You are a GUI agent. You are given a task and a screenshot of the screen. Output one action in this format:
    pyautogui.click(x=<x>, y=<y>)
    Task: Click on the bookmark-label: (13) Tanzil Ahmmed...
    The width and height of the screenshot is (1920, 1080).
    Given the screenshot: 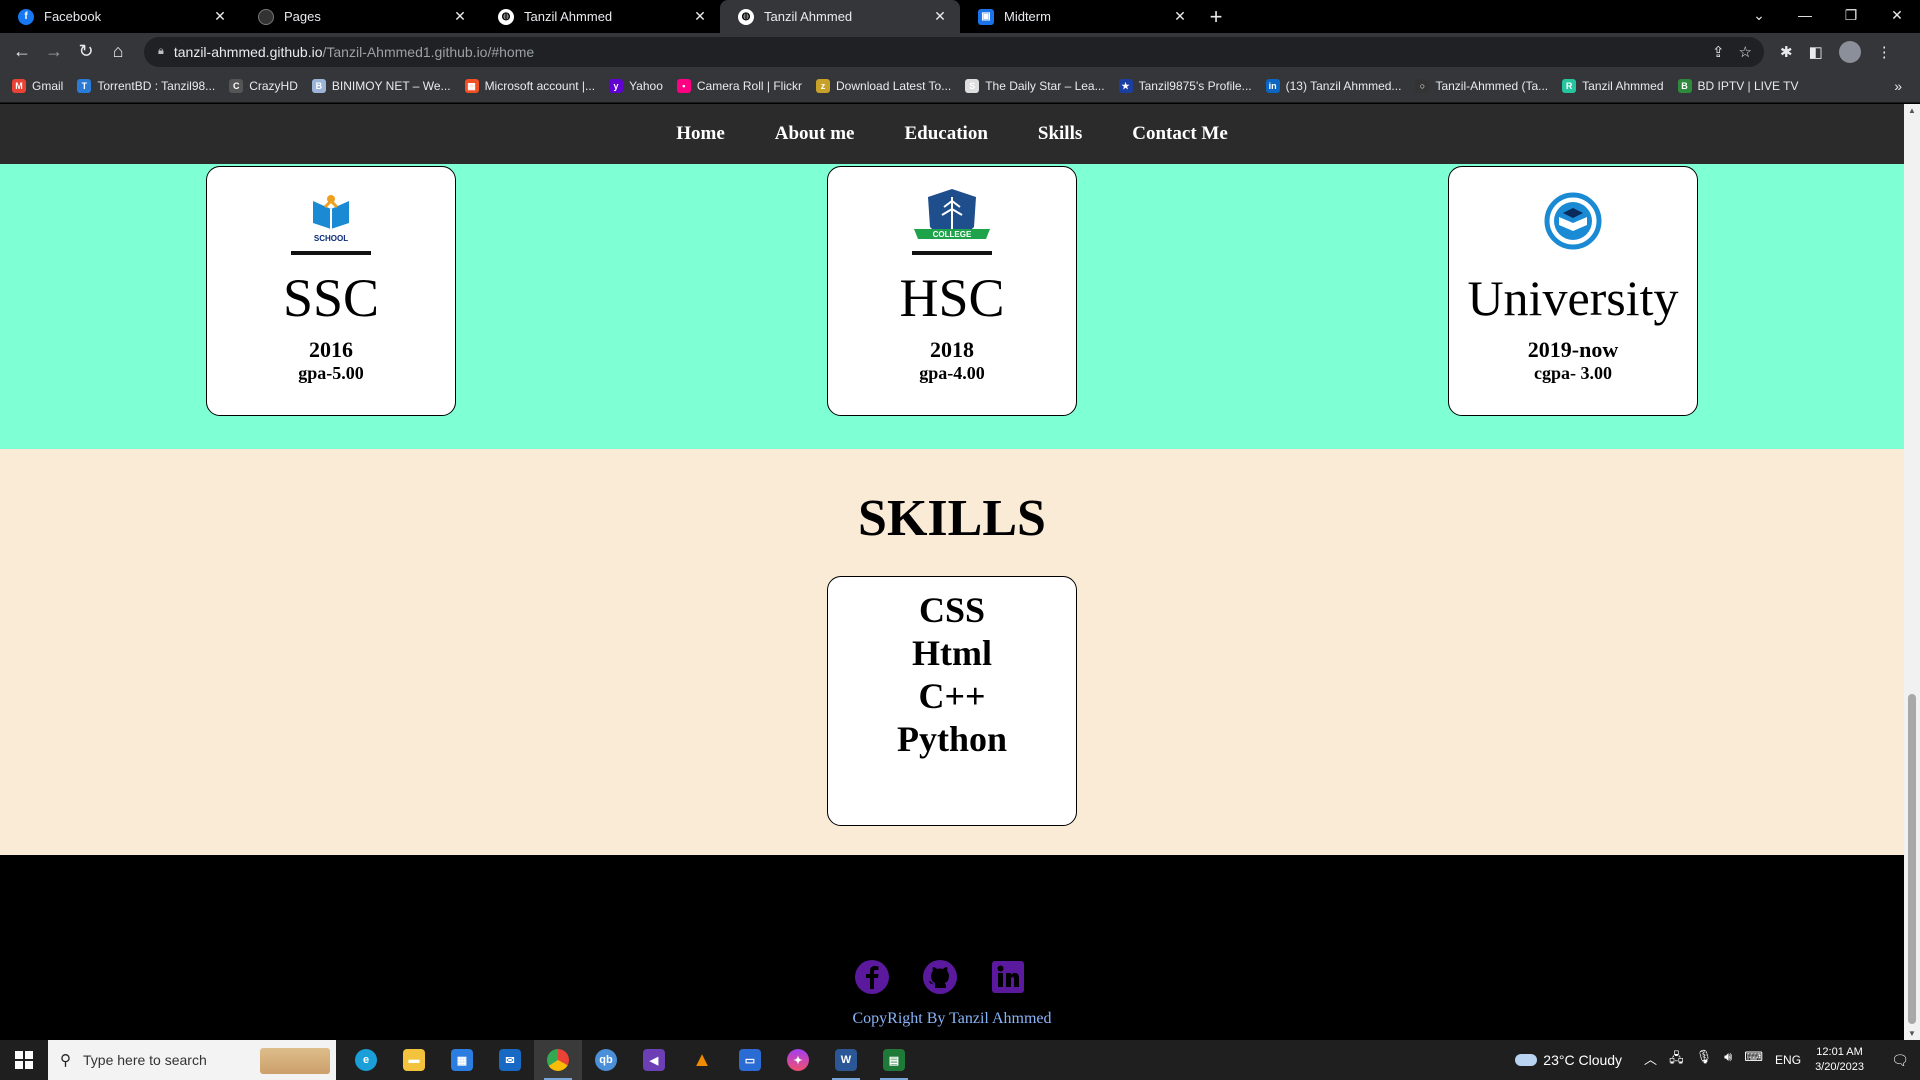 What is the action you would take?
    pyautogui.click(x=1343, y=86)
    